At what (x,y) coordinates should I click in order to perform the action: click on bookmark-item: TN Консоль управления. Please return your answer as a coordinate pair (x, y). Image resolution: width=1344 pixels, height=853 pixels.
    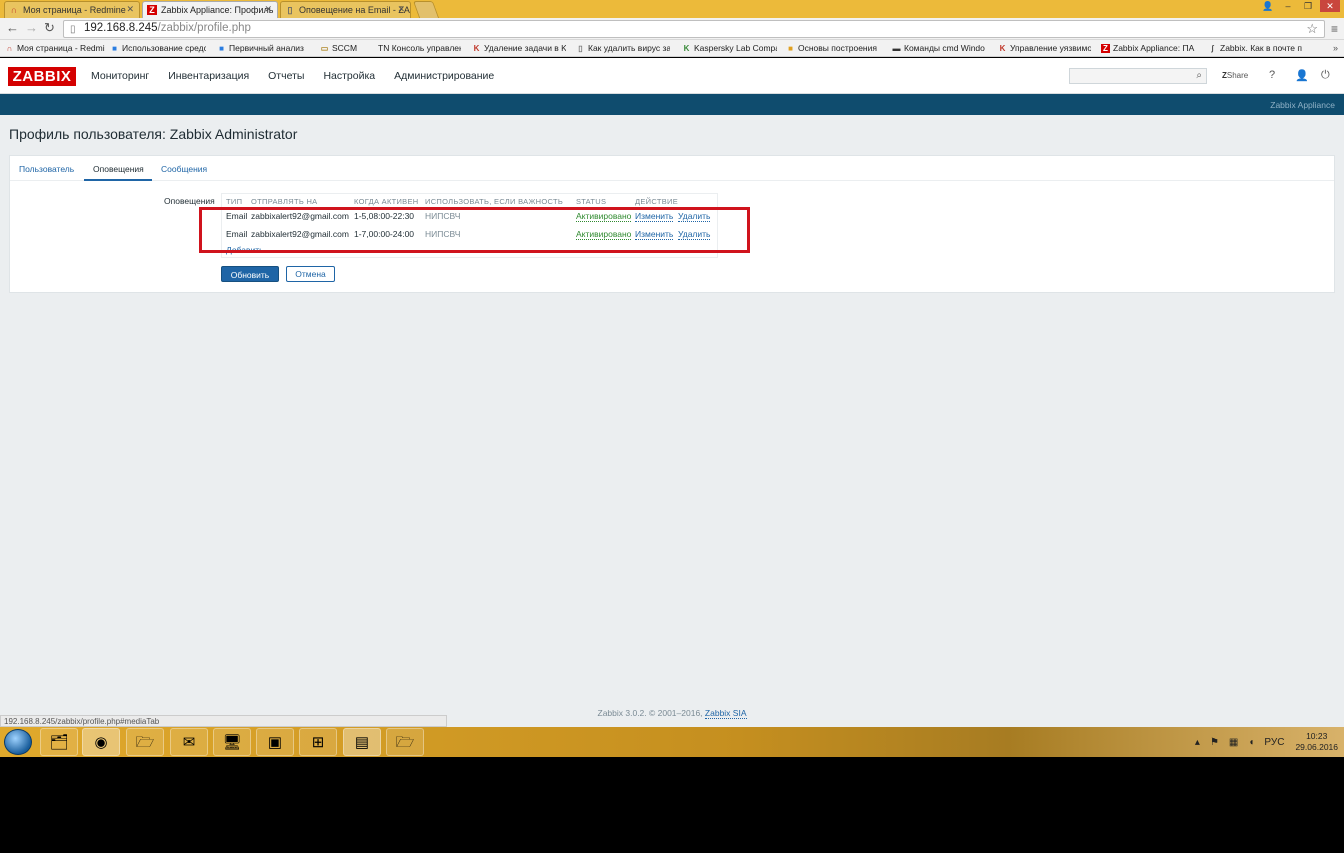
    Looking at the image, I should click on (413, 49).